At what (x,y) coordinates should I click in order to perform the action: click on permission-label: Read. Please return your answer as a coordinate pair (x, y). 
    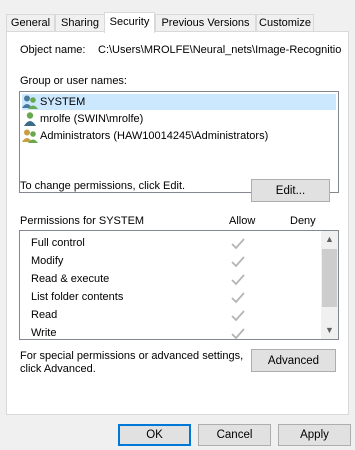
    Looking at the image, I should click on (44, 315).